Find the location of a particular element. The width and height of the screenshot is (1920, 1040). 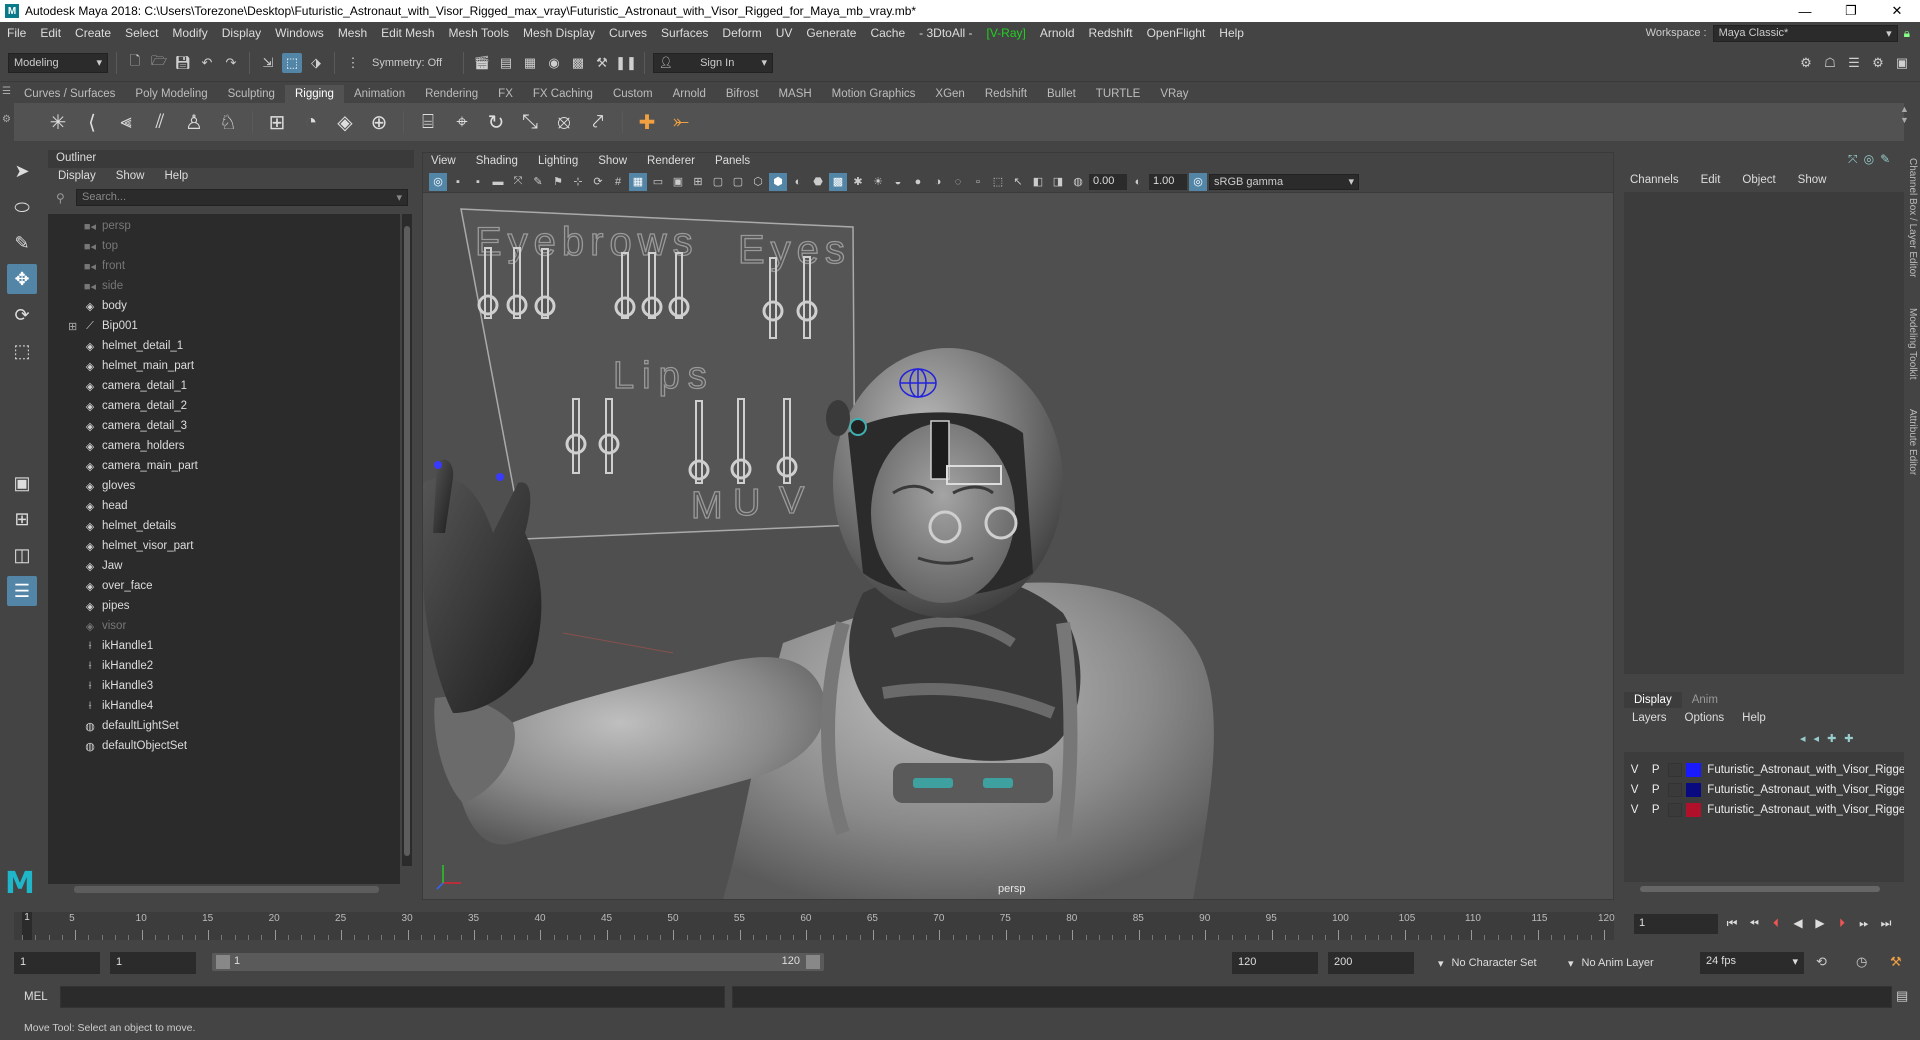

tab-anim: Anim is located at coordinates (1705, 700).